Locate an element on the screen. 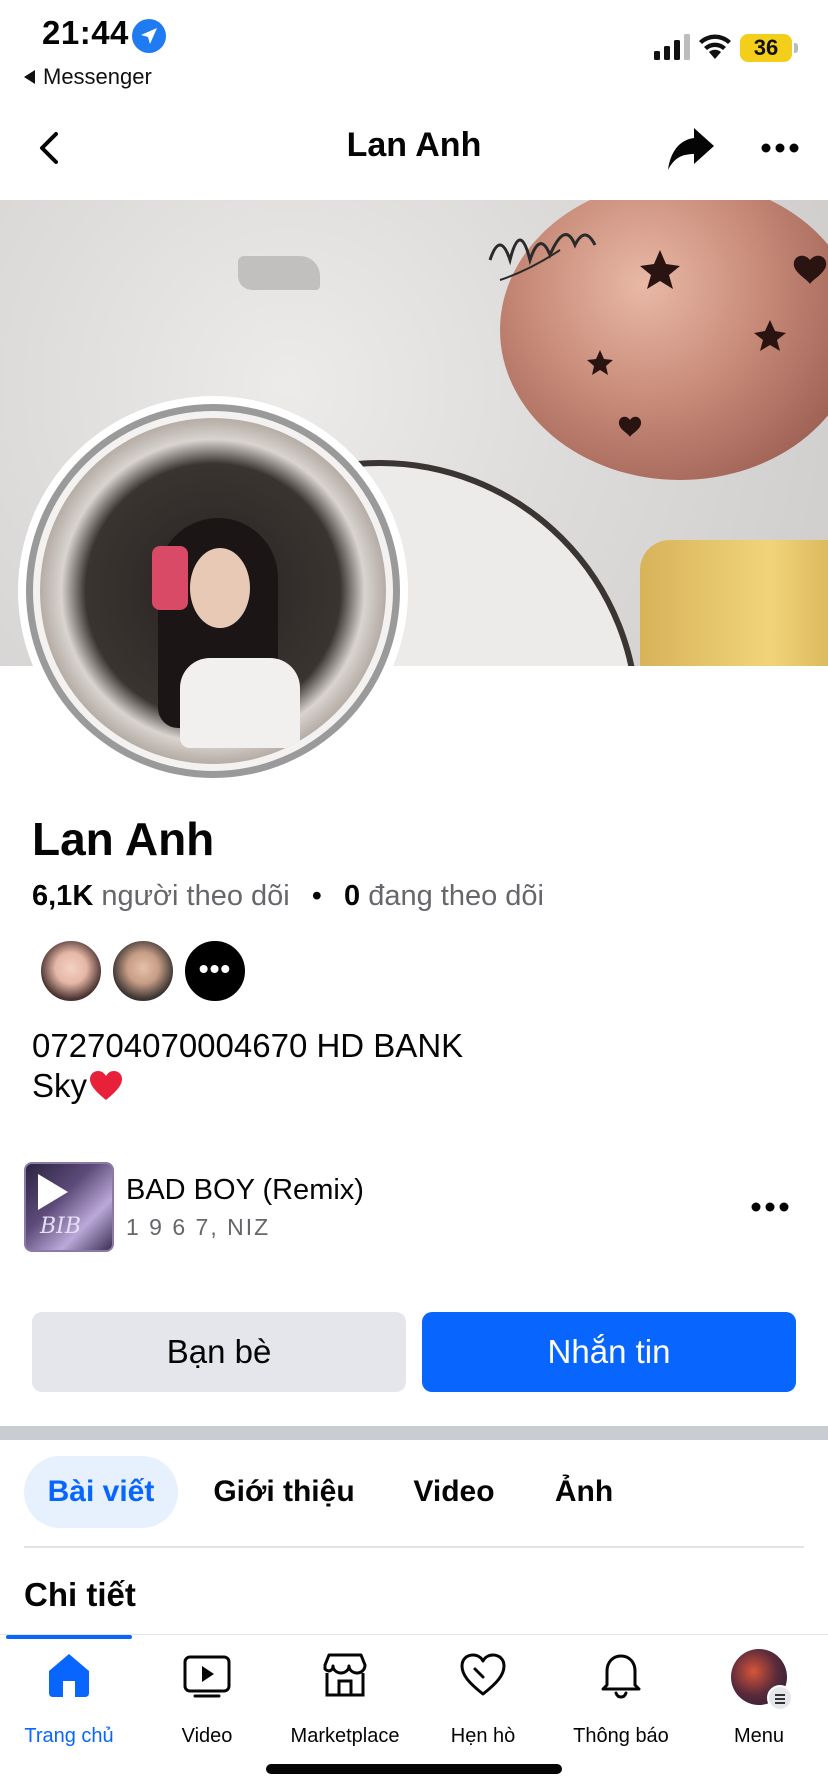 The width and height of the screenshot is (828, 1792). profile-name: Lan Anh is located at coordinates (123, 839).